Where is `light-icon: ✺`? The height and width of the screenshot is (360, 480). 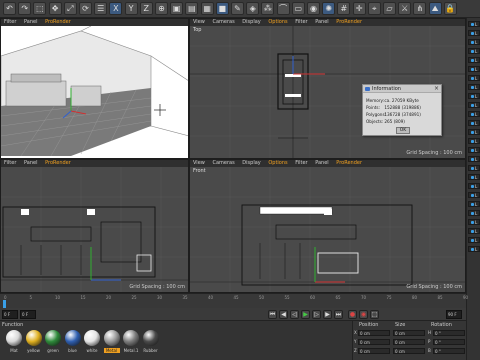
light-icon: ✺ is located at coordinates (329, 8).